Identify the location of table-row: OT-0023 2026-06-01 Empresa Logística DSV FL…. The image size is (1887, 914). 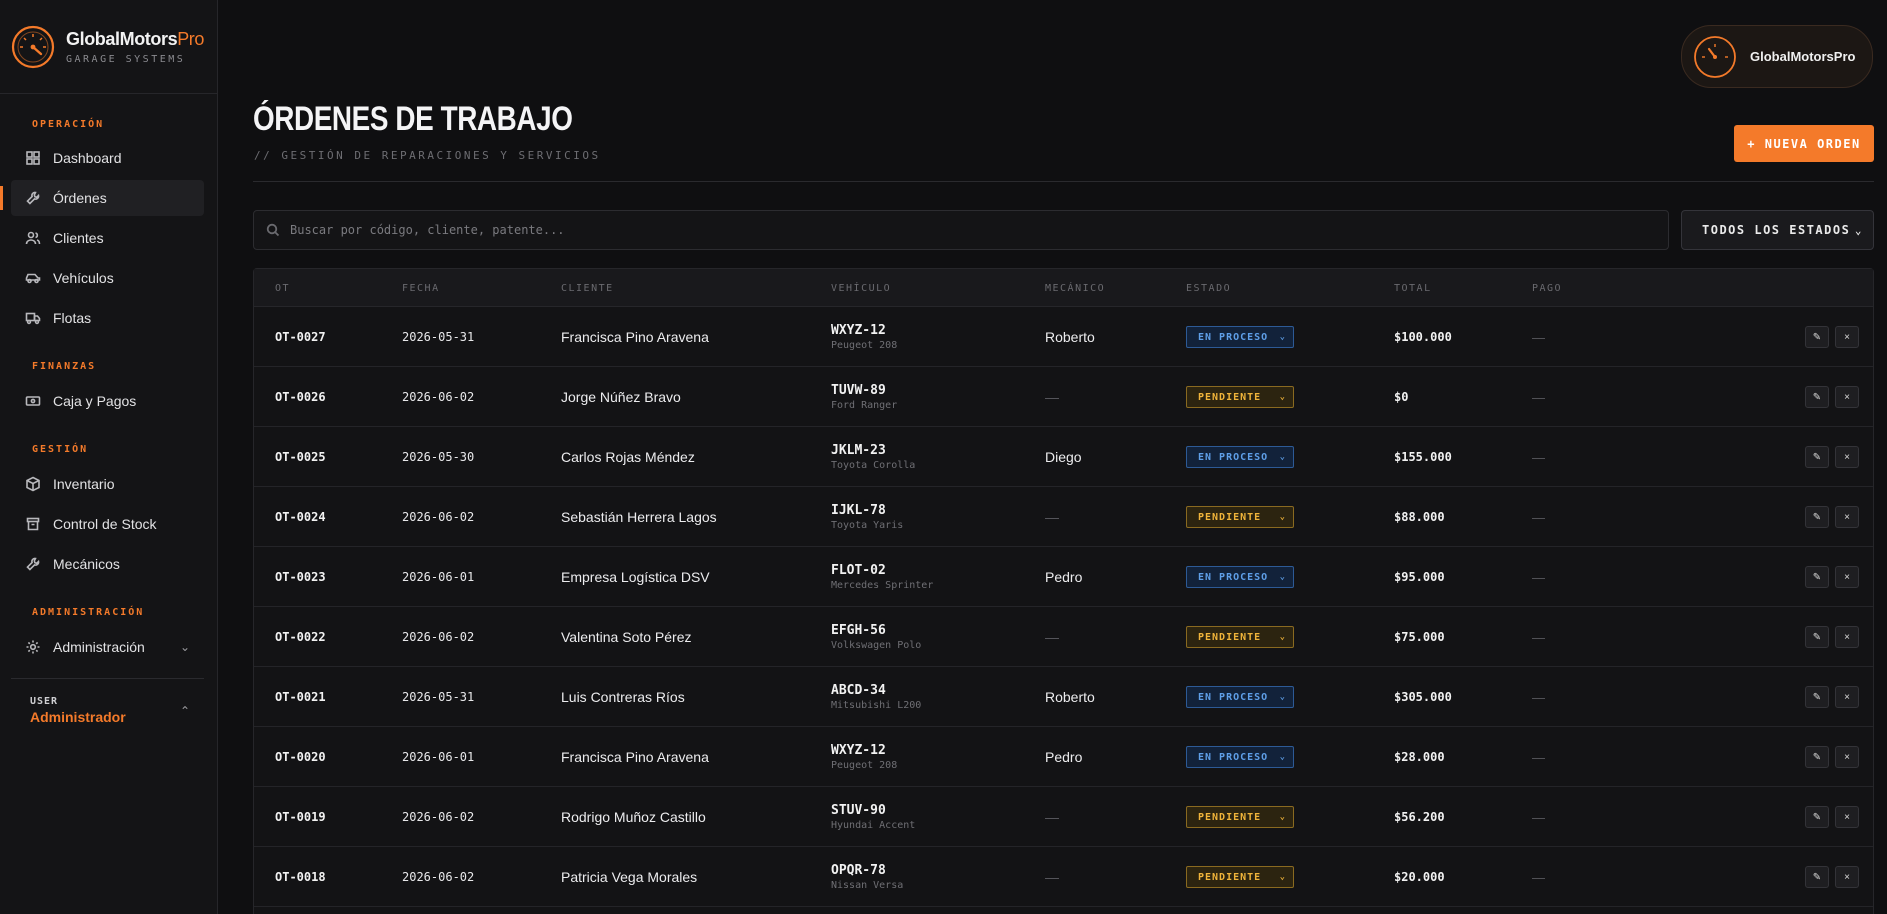
(1063, 577).